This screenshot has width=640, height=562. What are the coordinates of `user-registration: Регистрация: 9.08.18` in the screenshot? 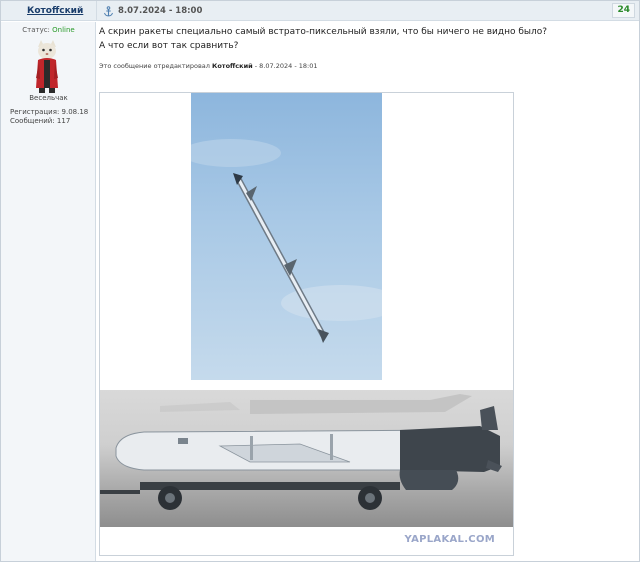 It's located at (49, 112).